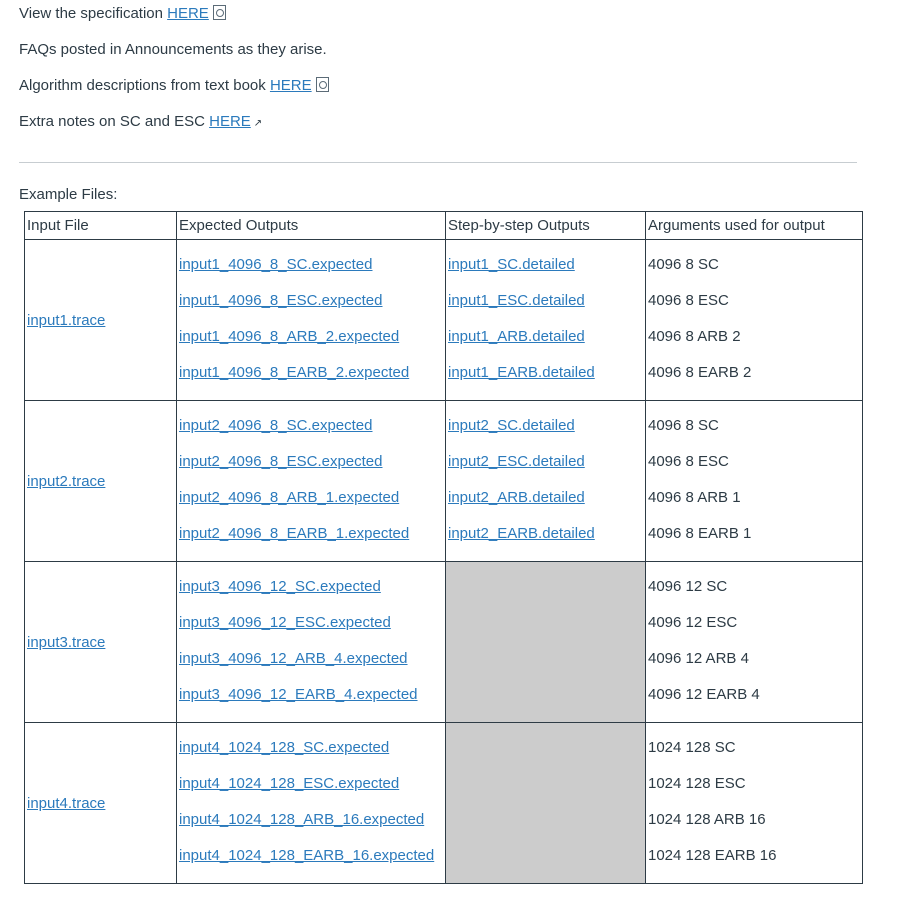 This screenshot has height=901, width=908. I want to click on detailed-link: input1_ESC.detailed, so click(516, 300).